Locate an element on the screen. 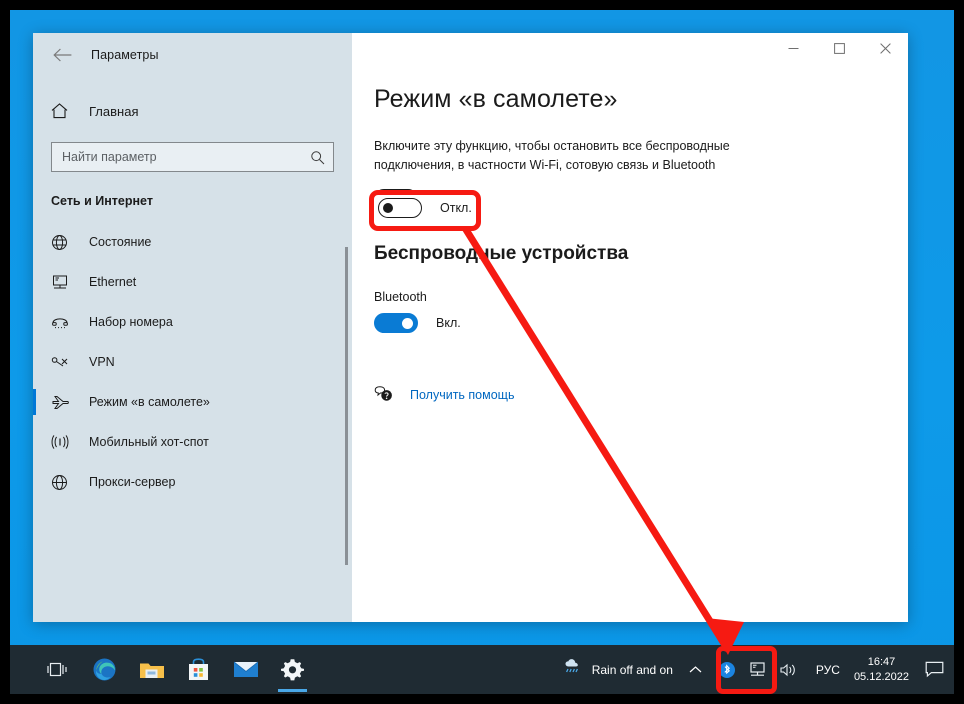 This screenshot has height=704, width=964. vpn-icon is located at coordinates (65, 362).